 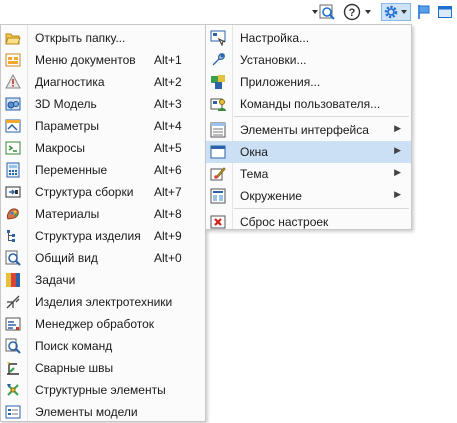 What do you see at coordinates (71, 170) in the screenshot?
I see `menu-item-label: Переменные` at bounding box center [71, 170].